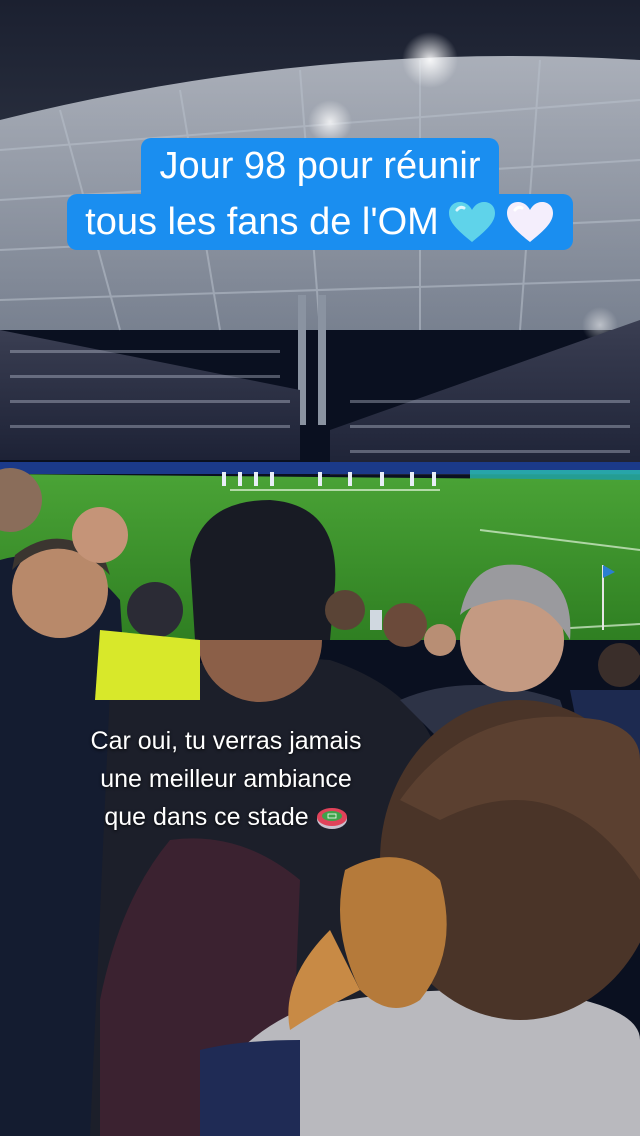  What do you see at coordinates (206, 817) in the screenshot?
I see `bottom-caption-line-3: que dans ce stade` at bounding box center [206, 817].